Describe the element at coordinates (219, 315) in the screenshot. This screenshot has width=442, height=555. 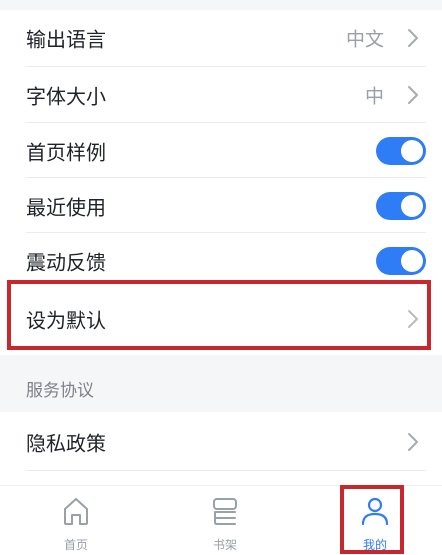
I see `highlight-box-set-default` at that location.